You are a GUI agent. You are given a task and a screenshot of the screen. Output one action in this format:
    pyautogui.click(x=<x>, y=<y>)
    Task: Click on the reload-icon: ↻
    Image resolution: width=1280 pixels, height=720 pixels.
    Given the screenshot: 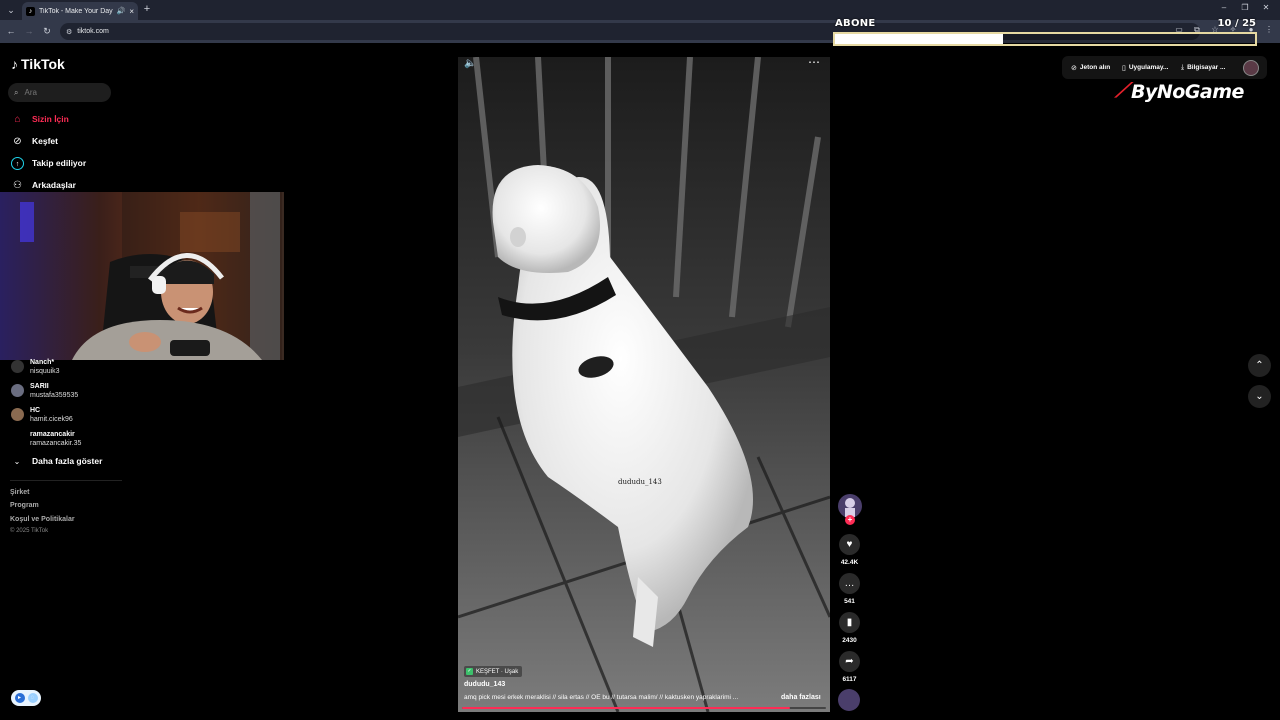 What is the action you would take?
    pyautogui.click(x=47, y=31)
    